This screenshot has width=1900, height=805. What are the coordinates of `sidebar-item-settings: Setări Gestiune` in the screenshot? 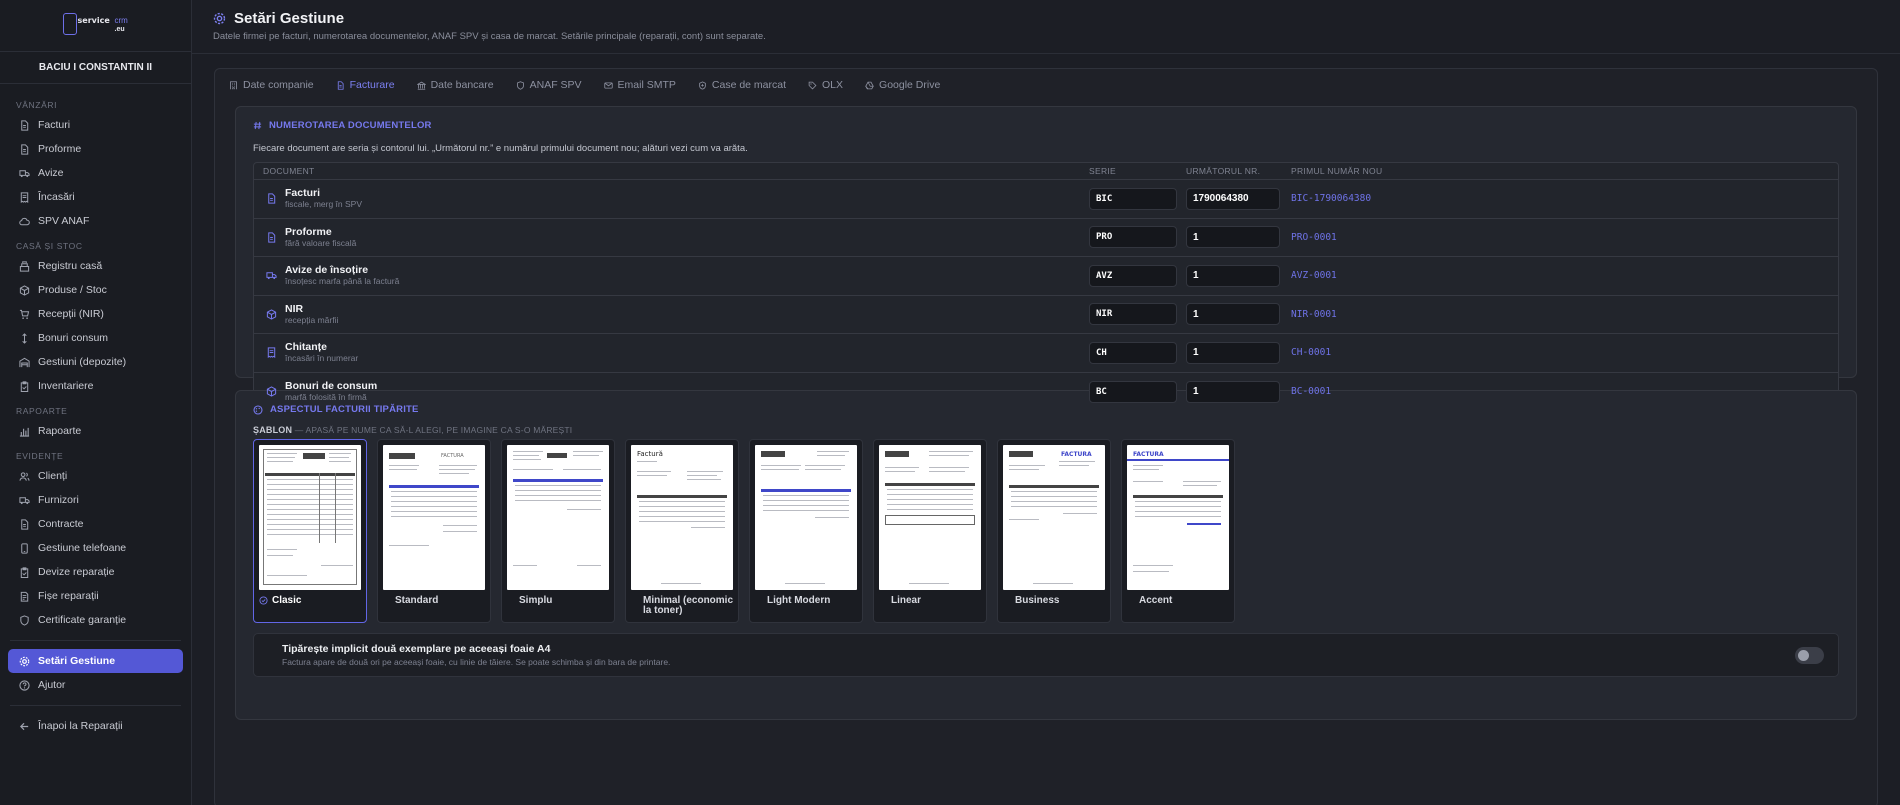 It's located at (95, 661).